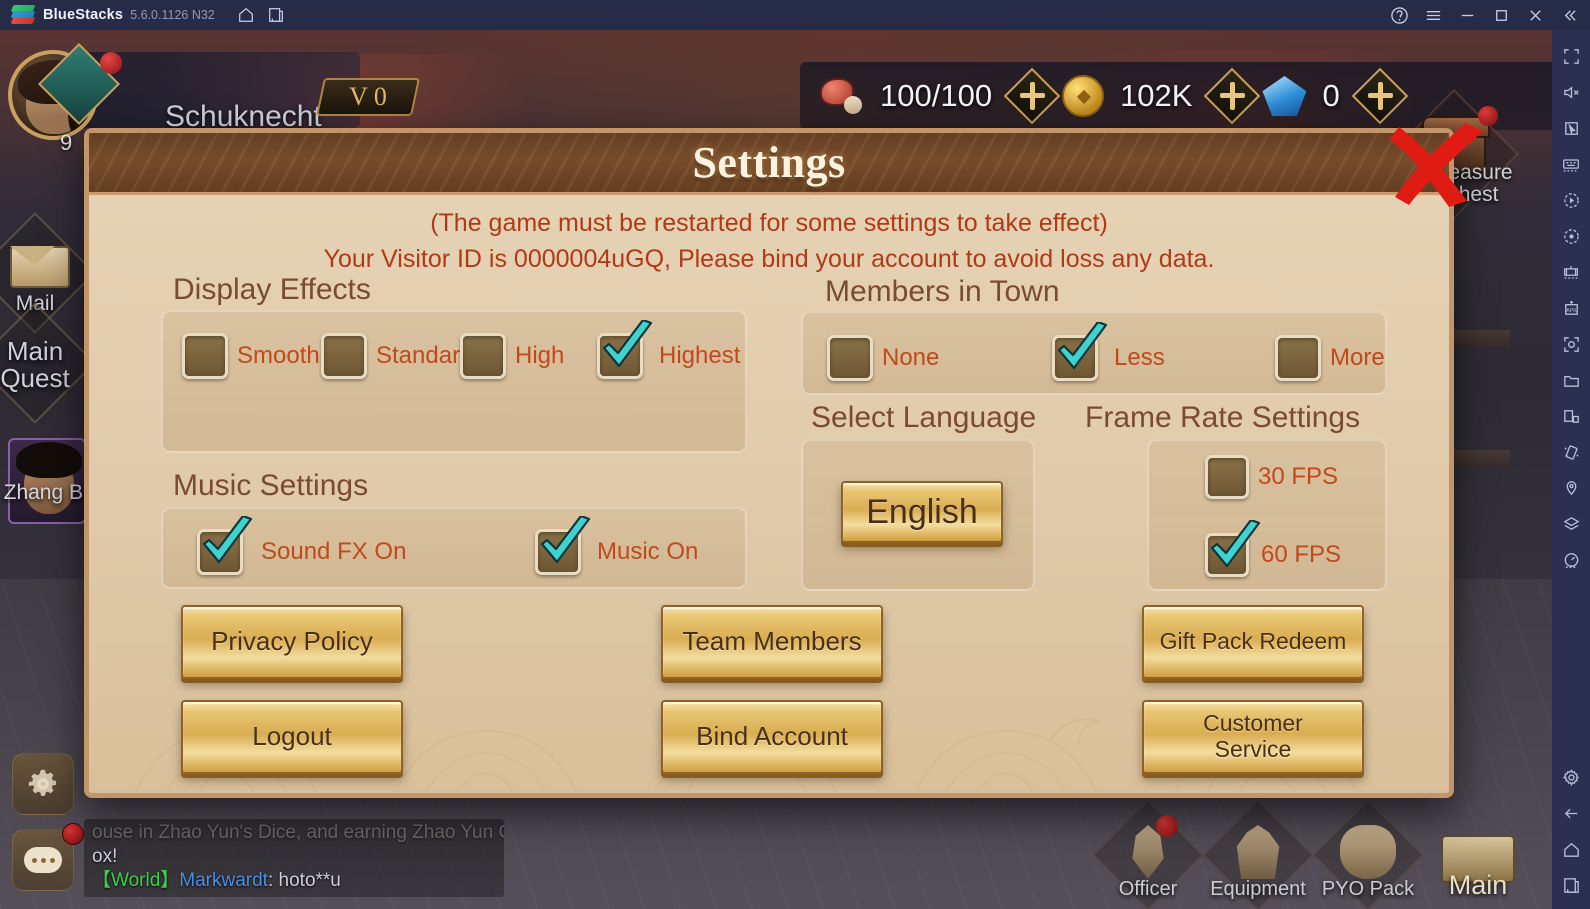 The image size is (1590, 909). I want to click on option-60fps: 60 FPS, so click(1273, 548).